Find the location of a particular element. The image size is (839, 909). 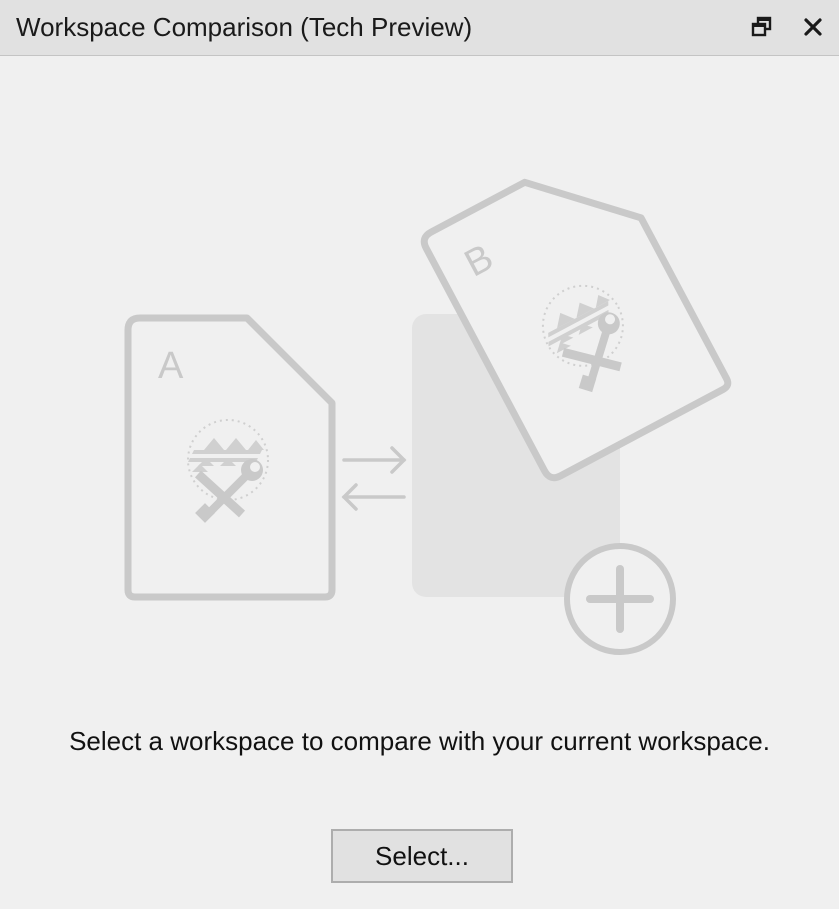

close-icon is located at coordinates (813, 27).